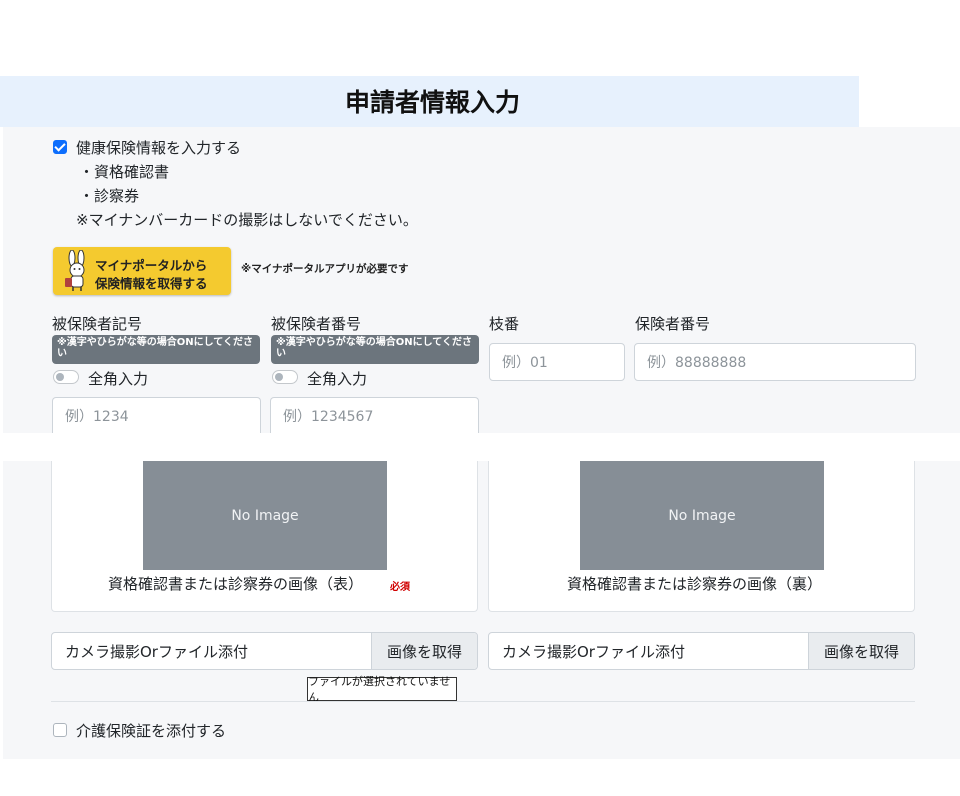  I want to click on mynaportal-note: ※マイナポータルアプリが必要です, so click(325, 269).